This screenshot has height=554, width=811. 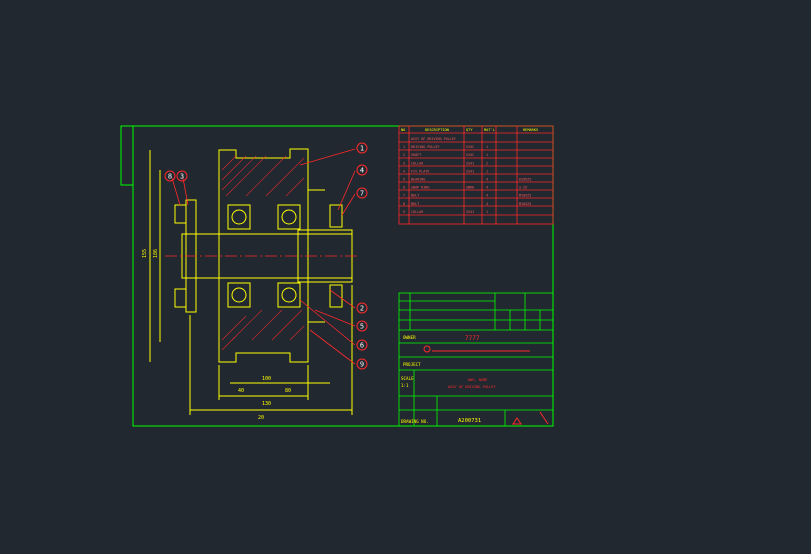 I want to click on owner-value: 7777, so click(x=472, y=338).